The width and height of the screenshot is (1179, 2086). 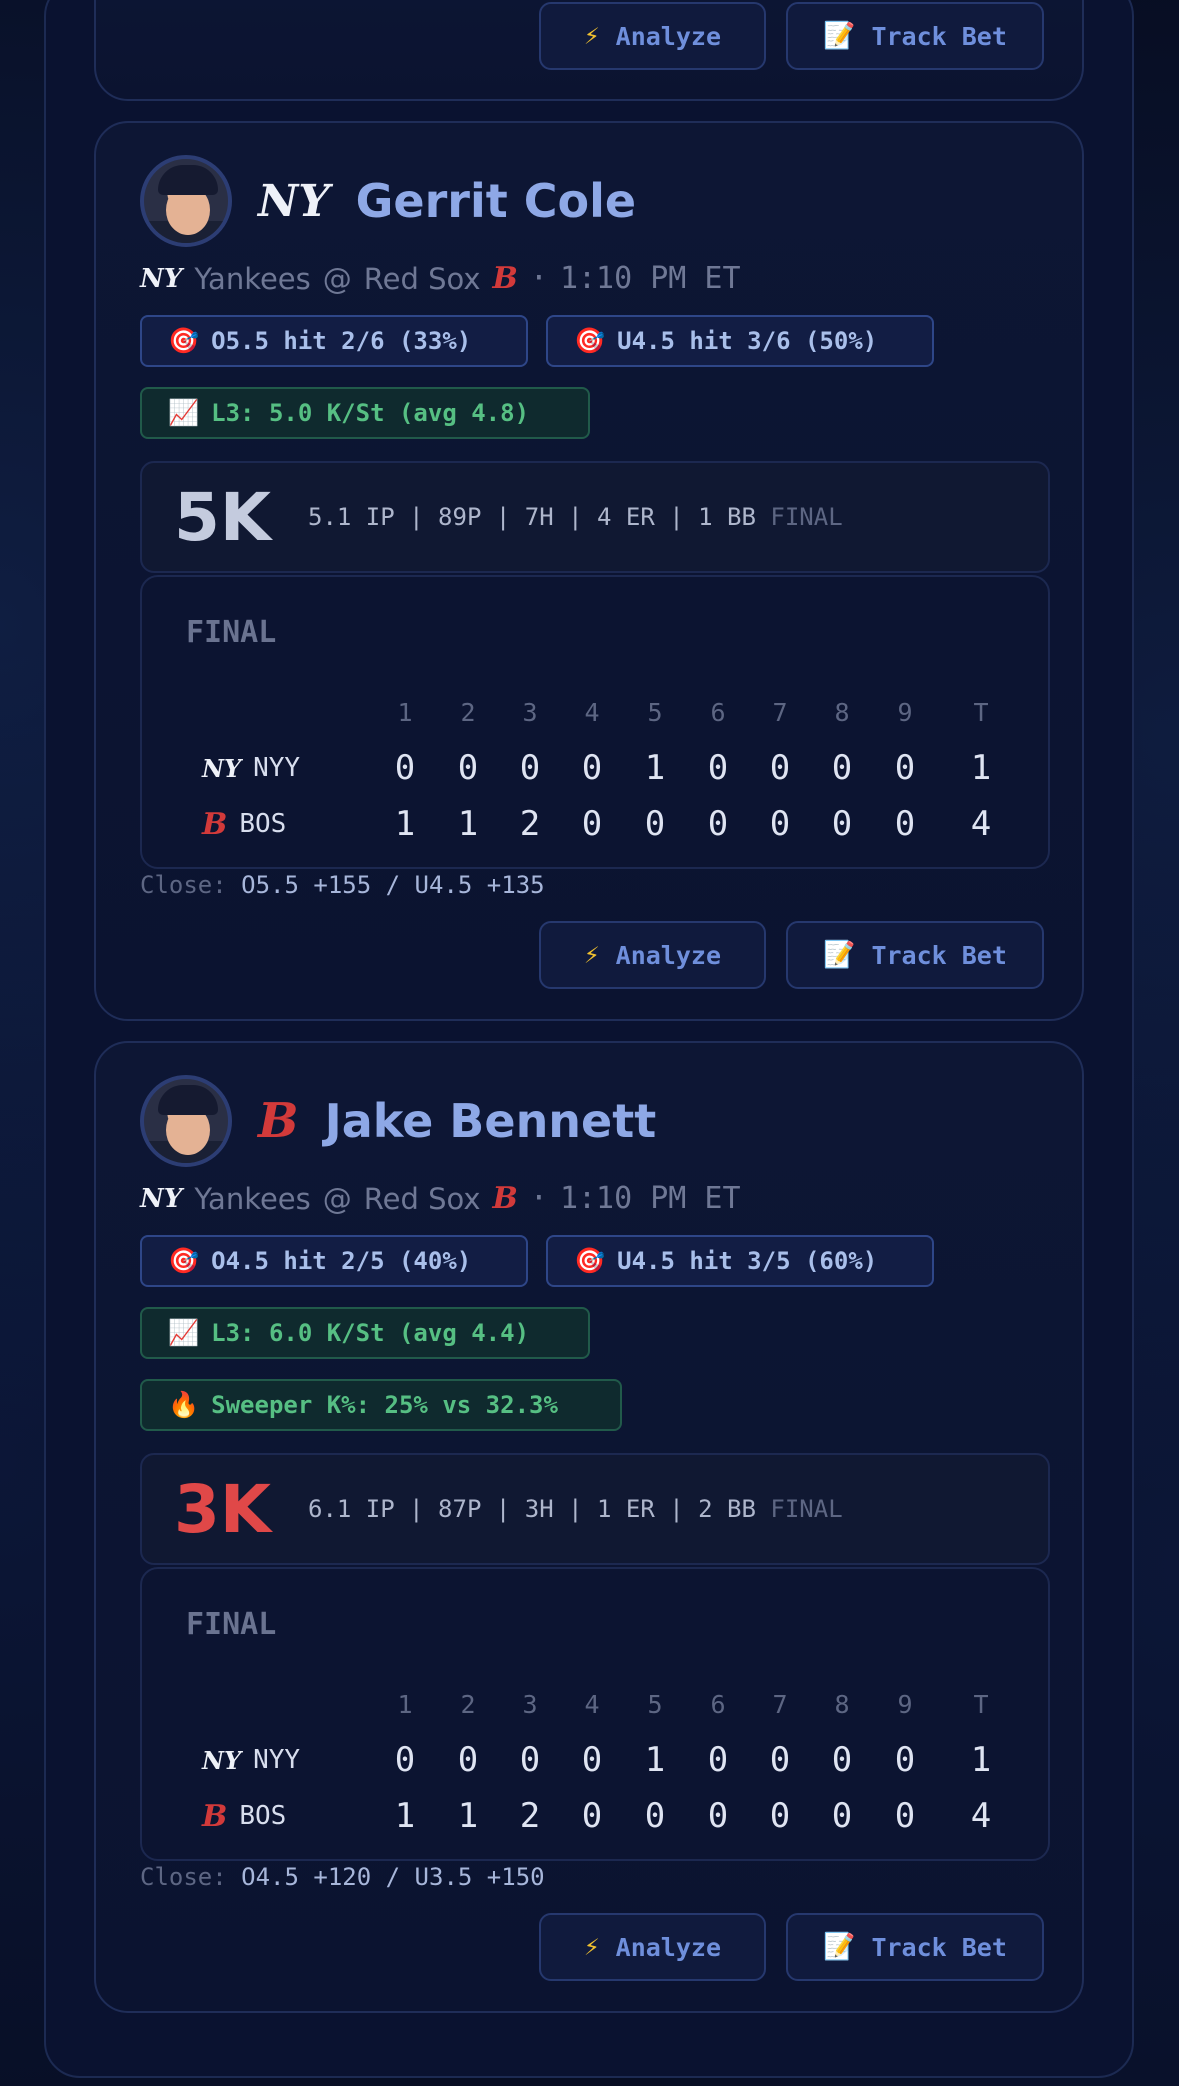 What do you see at coordinates (595, 1760) in the screenshot?
I see `away-team-row: NY NYY 0 0 0 0 1 0 0 0 0 1` at bounding box center [595, 1760].